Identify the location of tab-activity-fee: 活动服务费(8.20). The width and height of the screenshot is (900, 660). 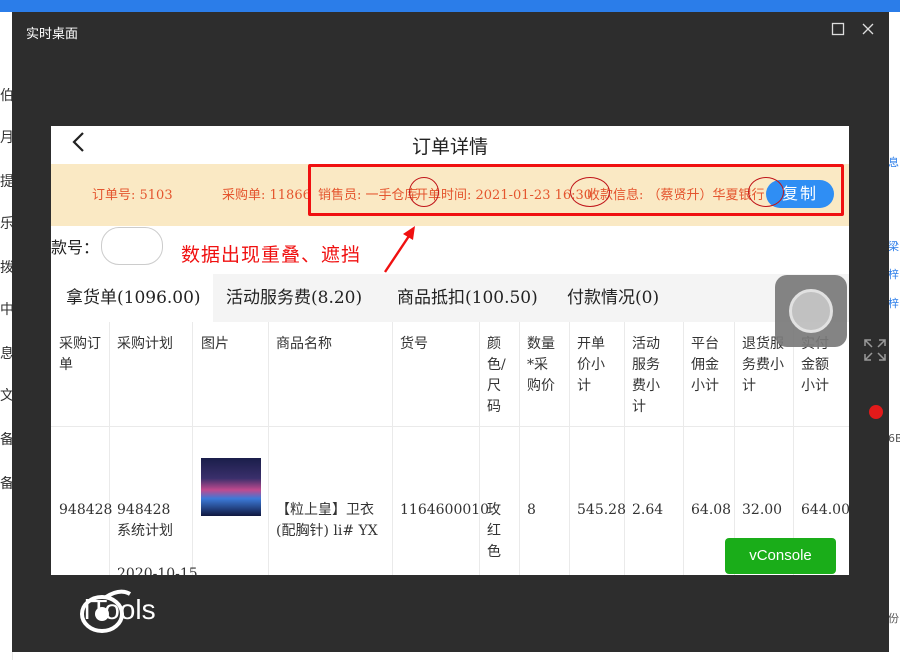
(294, 298).